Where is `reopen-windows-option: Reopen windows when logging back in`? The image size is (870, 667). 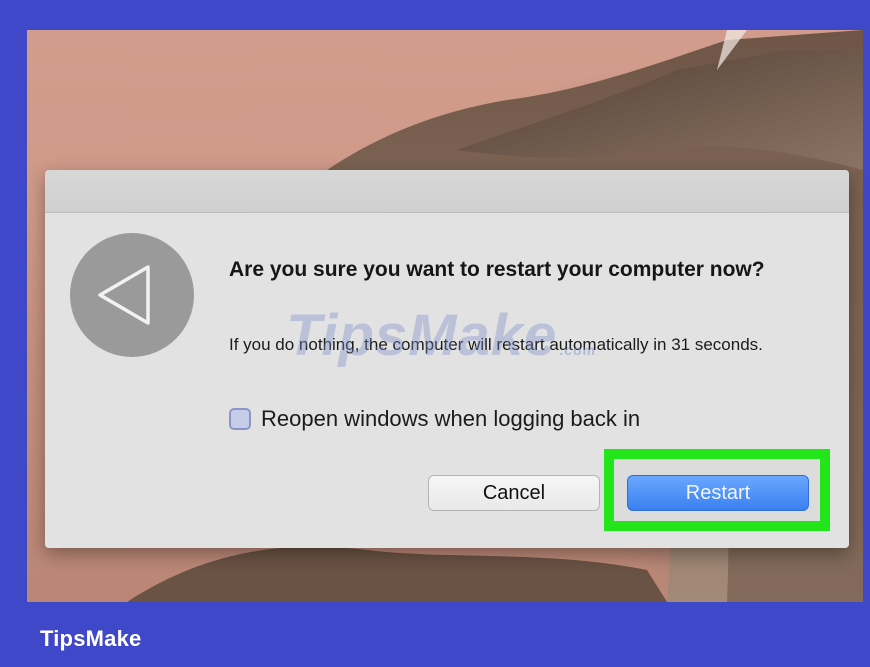
reopen-windows-option: Reopen windows when logging back in is located at coordinates (434, 419).